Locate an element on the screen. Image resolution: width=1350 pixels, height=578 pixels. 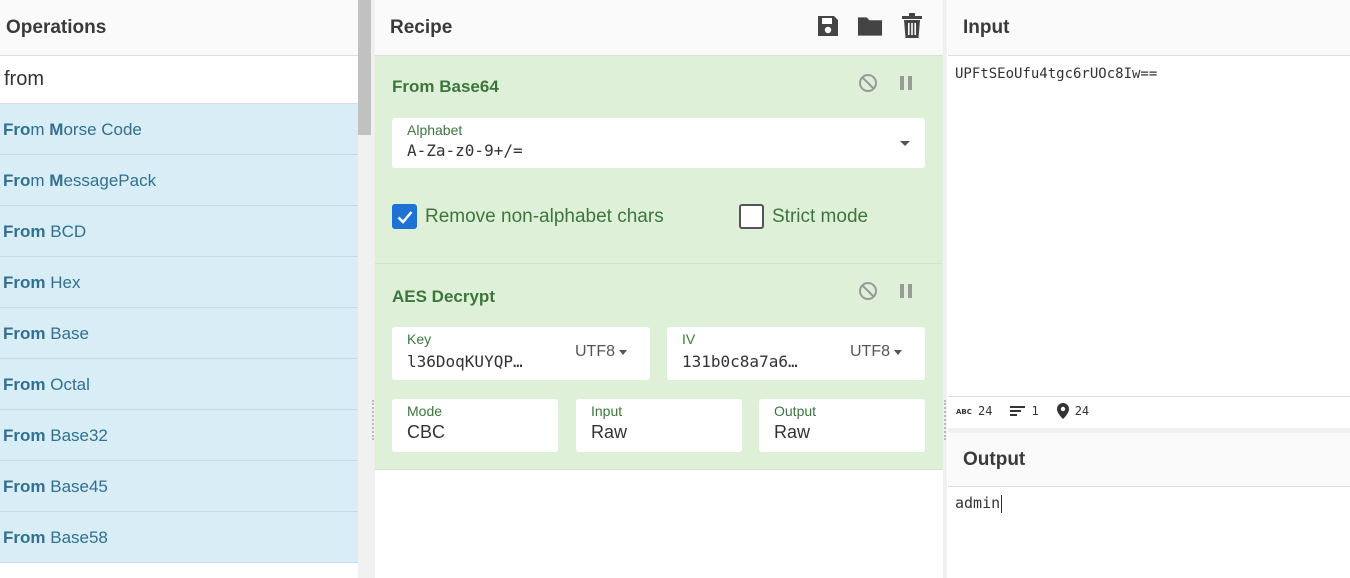
key-label: Key is located at coordinates (419, 339).